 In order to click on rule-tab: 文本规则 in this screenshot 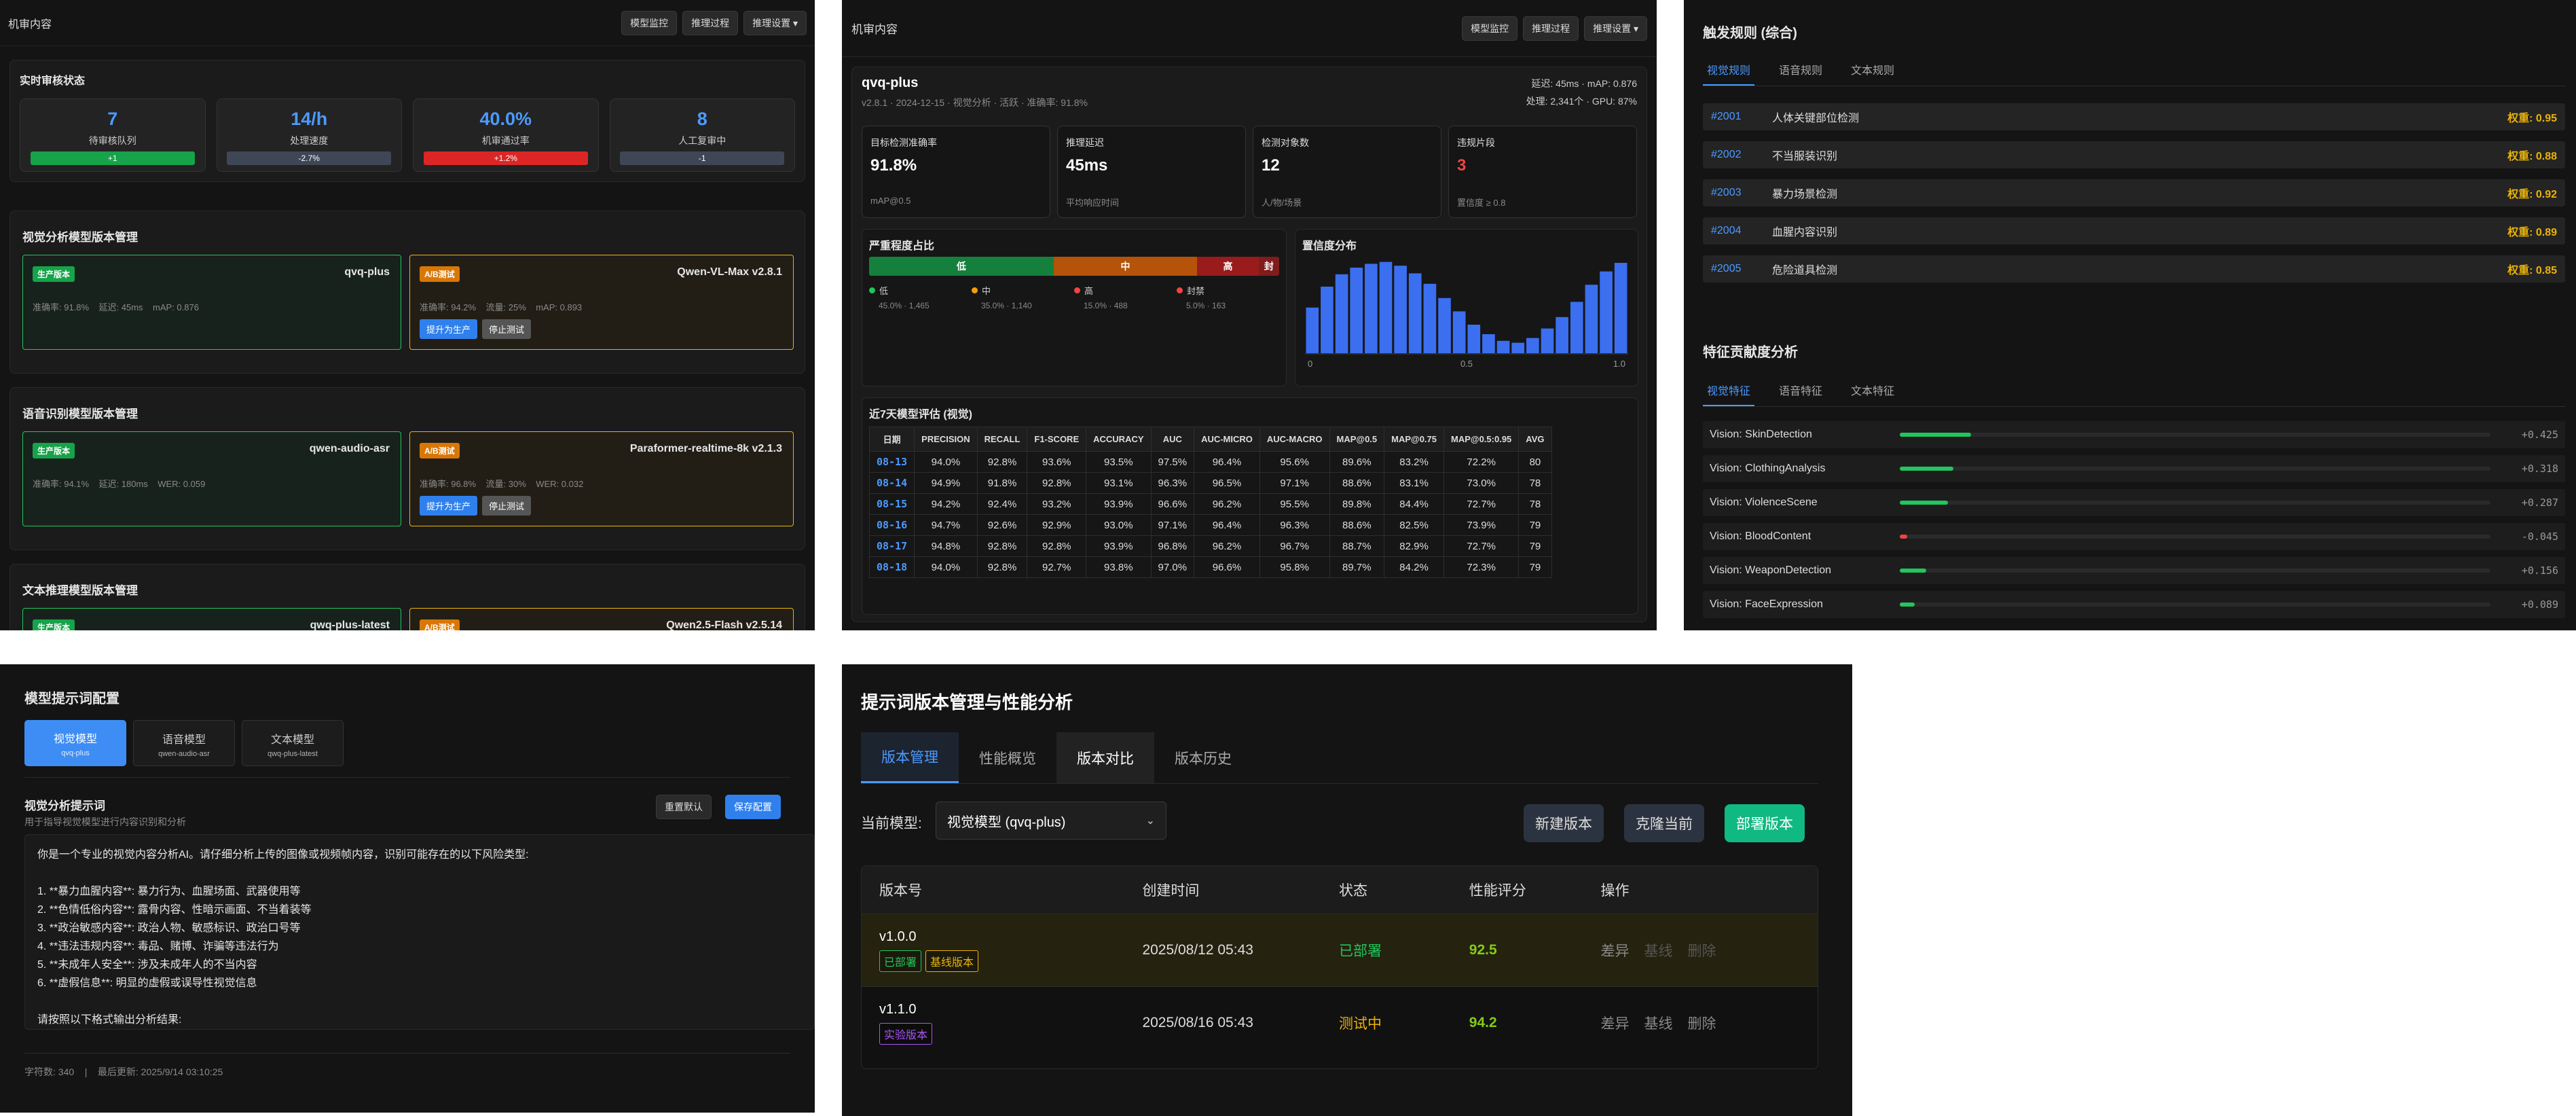, I will do `click(1872, 70)`.